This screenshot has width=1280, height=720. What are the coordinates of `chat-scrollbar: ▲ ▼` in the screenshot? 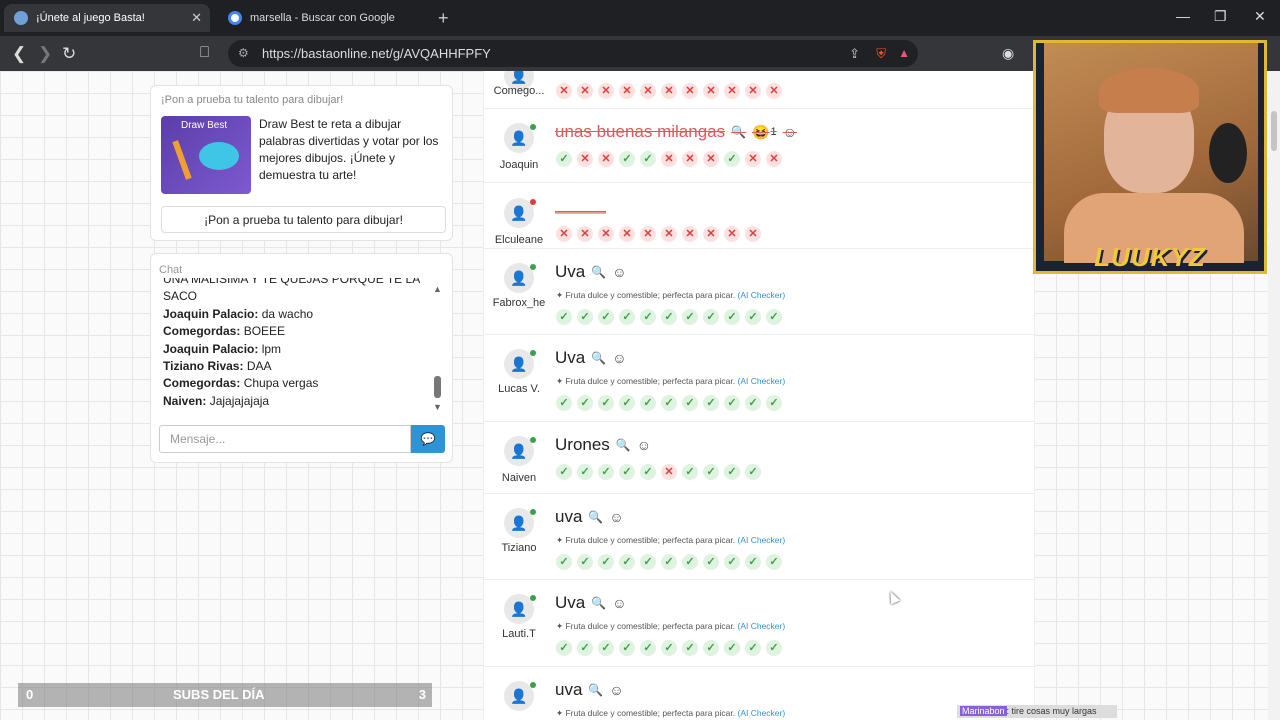 It's located at (438, 350).